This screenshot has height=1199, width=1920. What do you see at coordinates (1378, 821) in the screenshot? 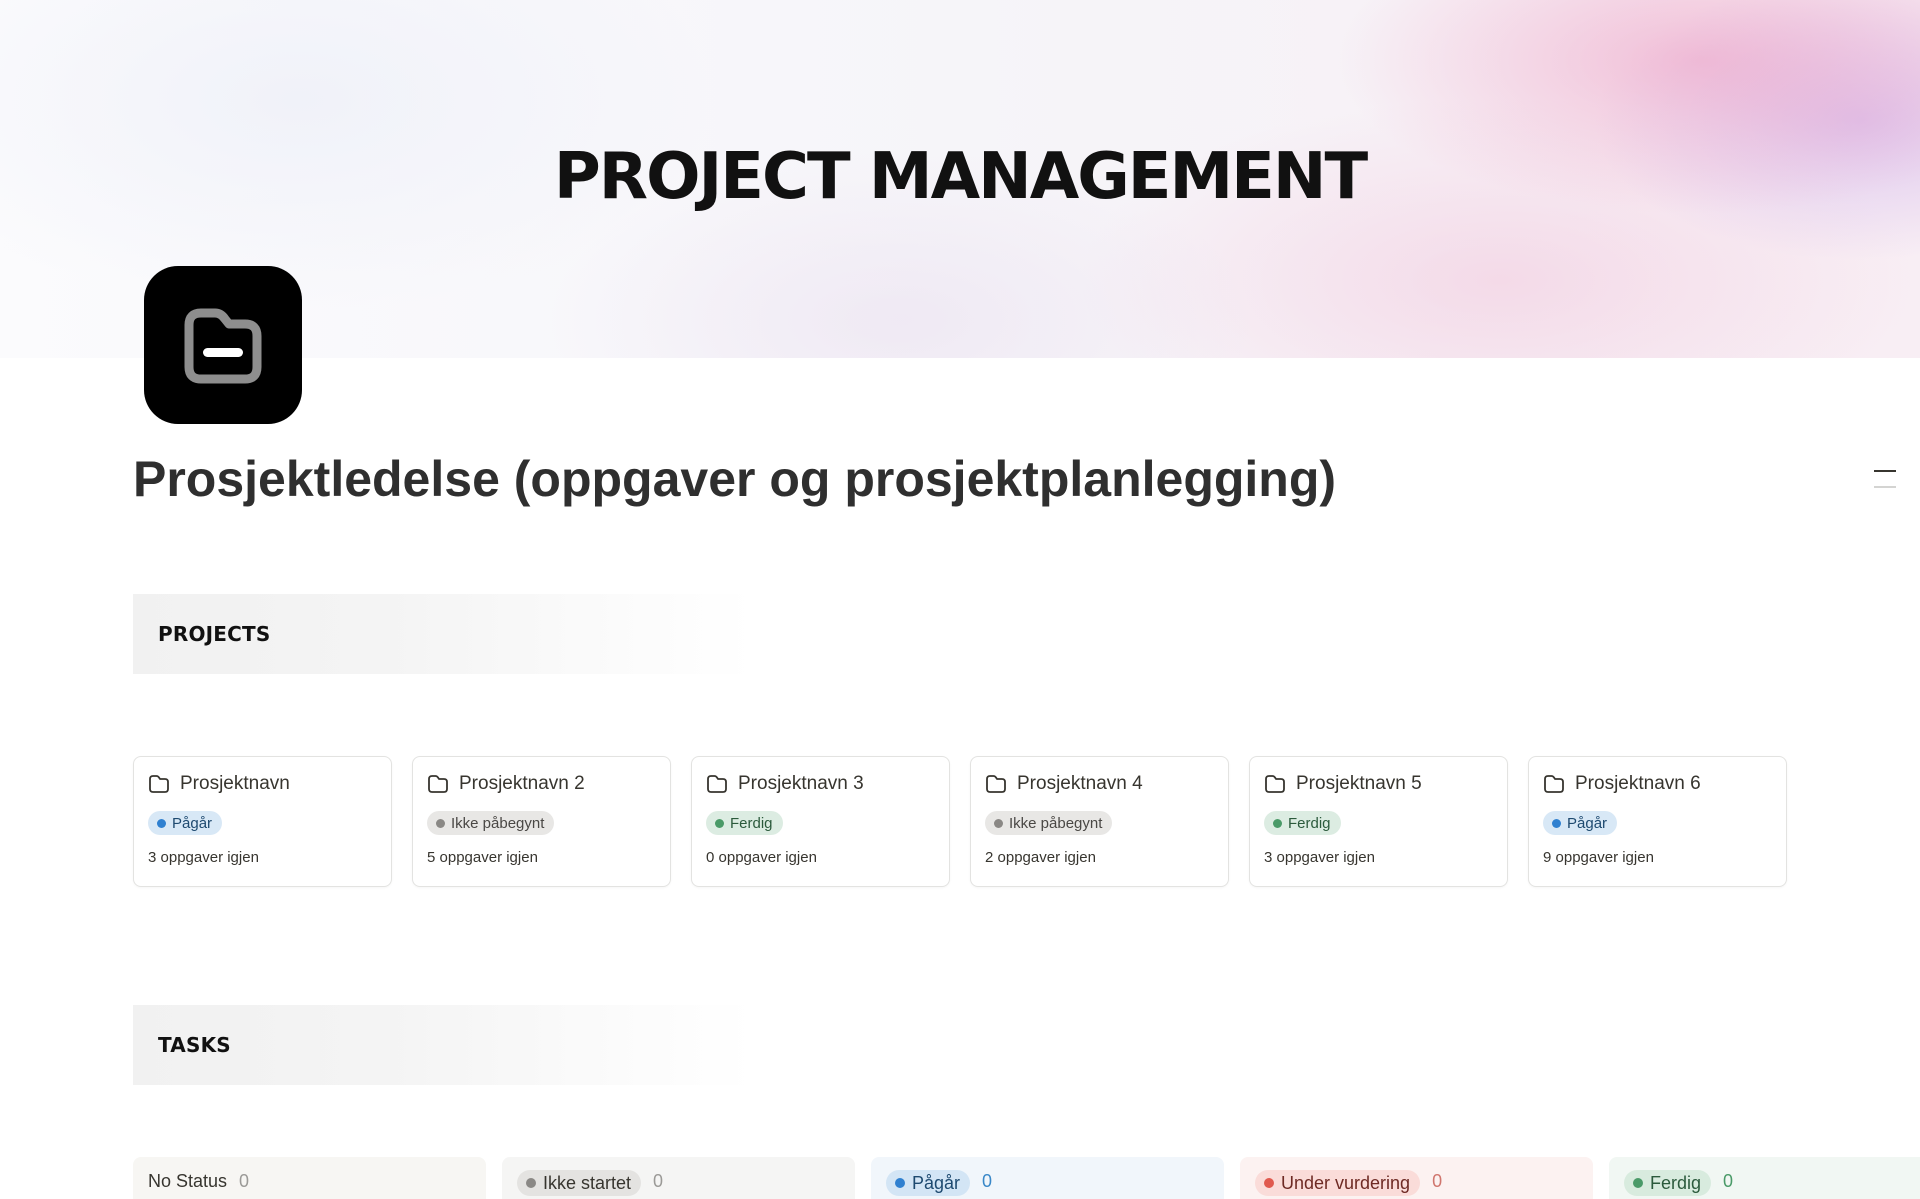
I see `project-card: Prosjektnavn 5 Ferdig 3 oppgaver igjen` at bounding box center [1378, 821].